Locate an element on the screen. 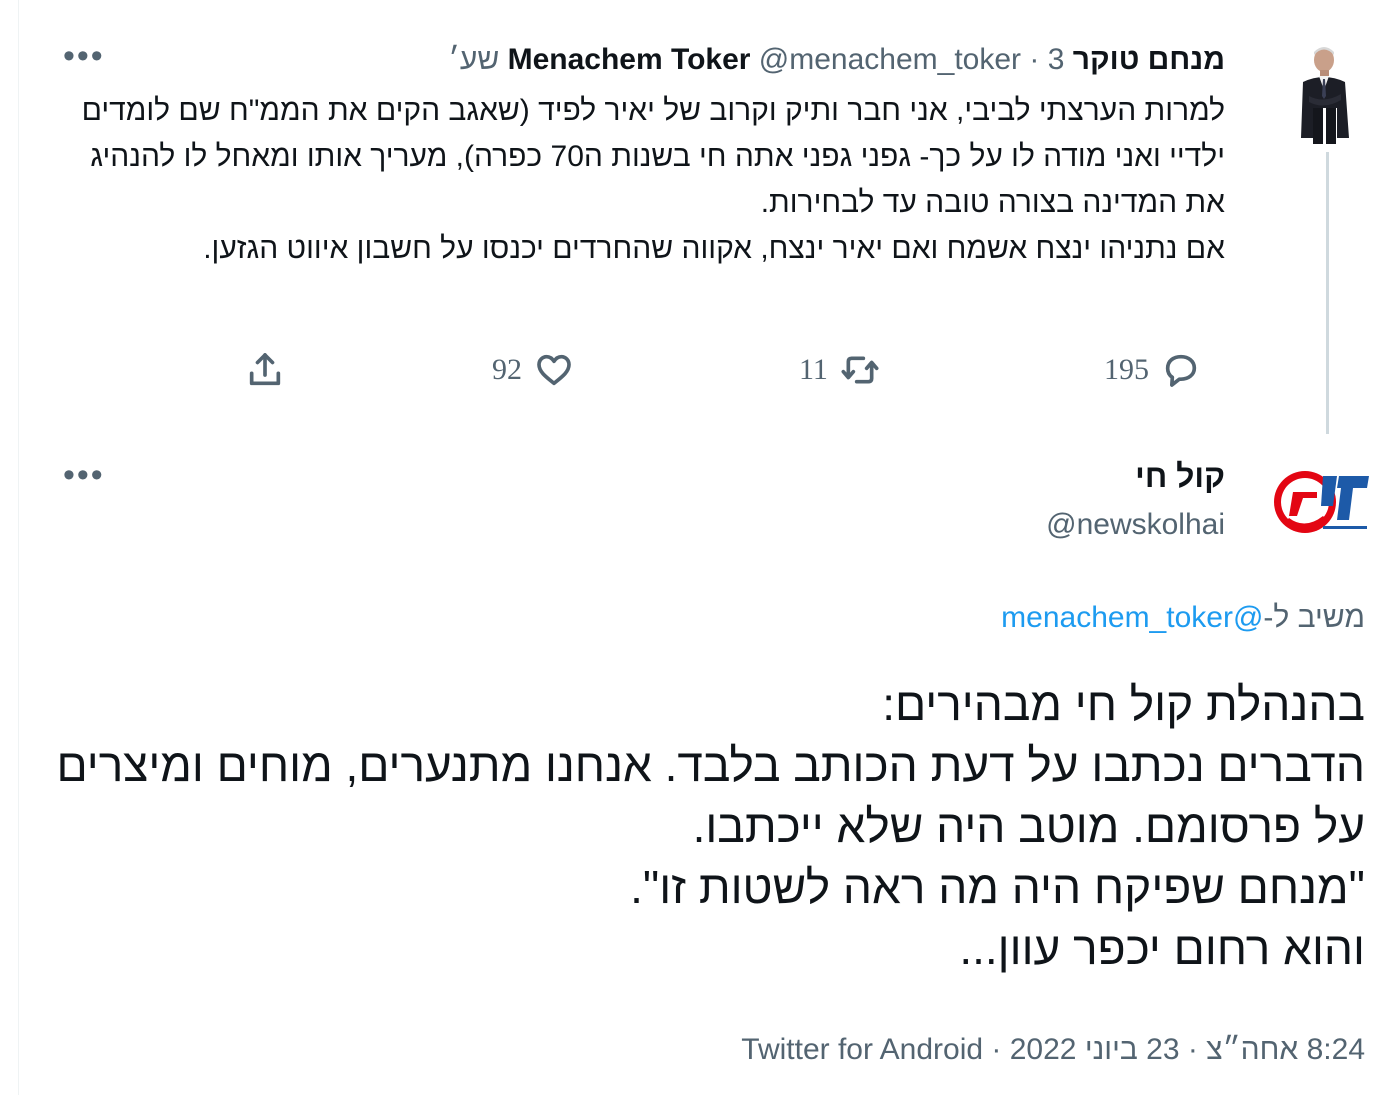 Image resolution: width=1400 pixels, height=1095 pixels. reply-action: 195 is located at coordinates (1152, 370).